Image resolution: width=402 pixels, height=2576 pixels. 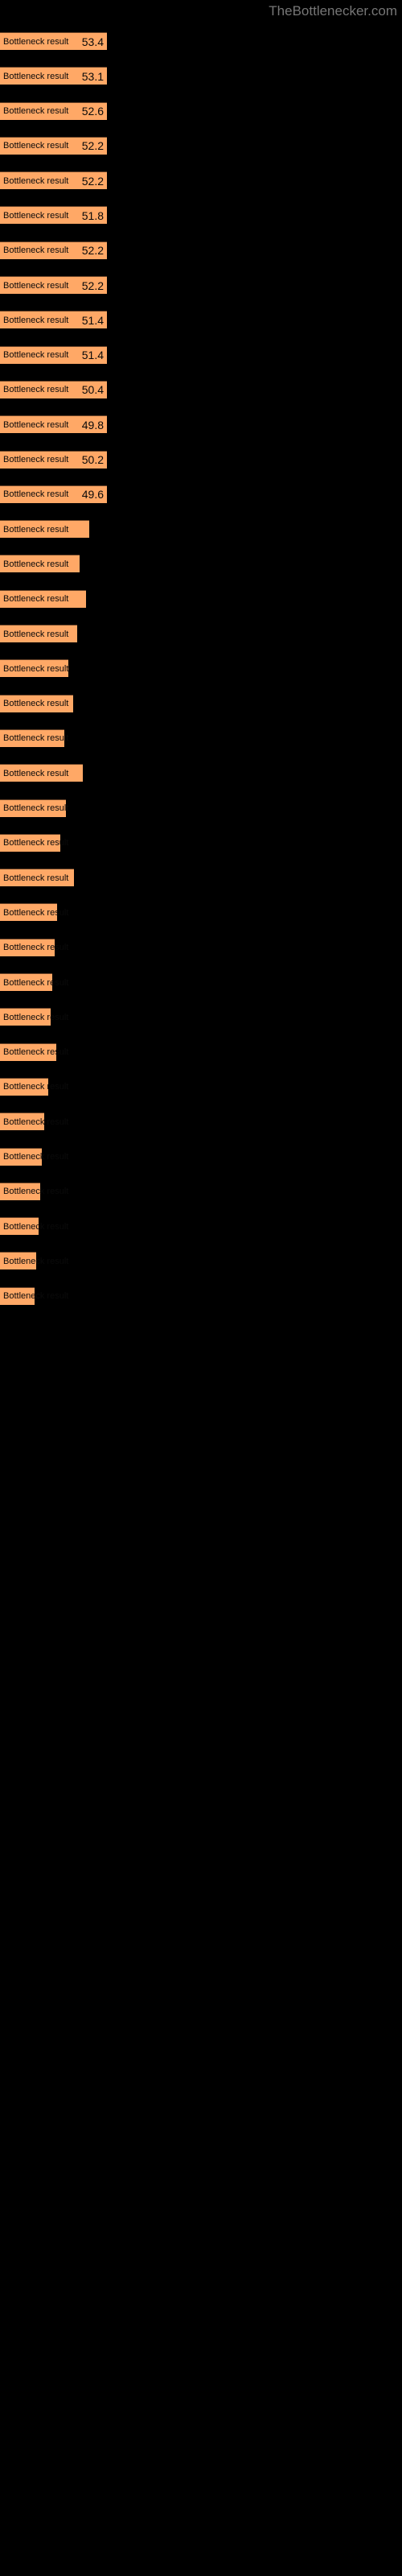 I want to click on bar: Bottleneck result 52.6, so click(x=53, y=111).